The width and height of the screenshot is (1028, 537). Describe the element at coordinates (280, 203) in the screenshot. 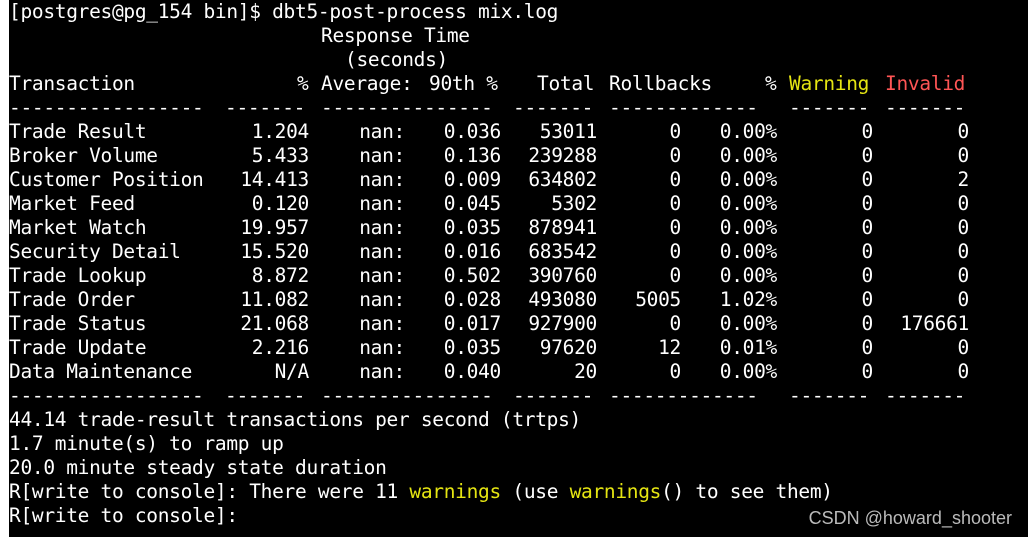

I see `row-pct: 0.120` at that location.